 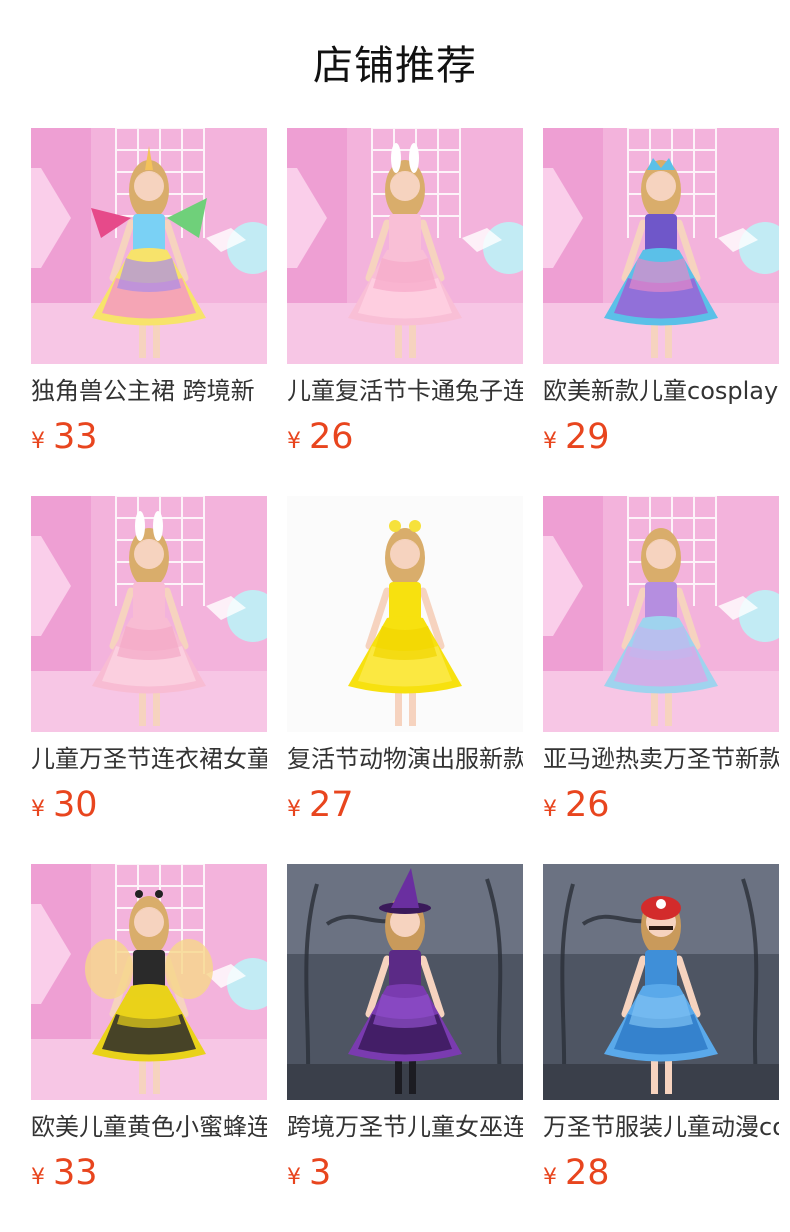 I want to click on price-value: 29, so click(x=587, y=437).